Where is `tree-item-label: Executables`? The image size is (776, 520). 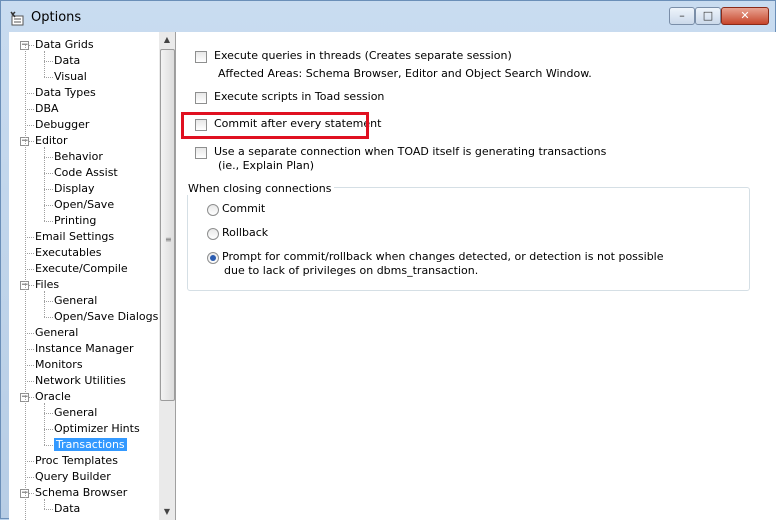
tree-item-label: Executables is located at coordinates (68, 252).